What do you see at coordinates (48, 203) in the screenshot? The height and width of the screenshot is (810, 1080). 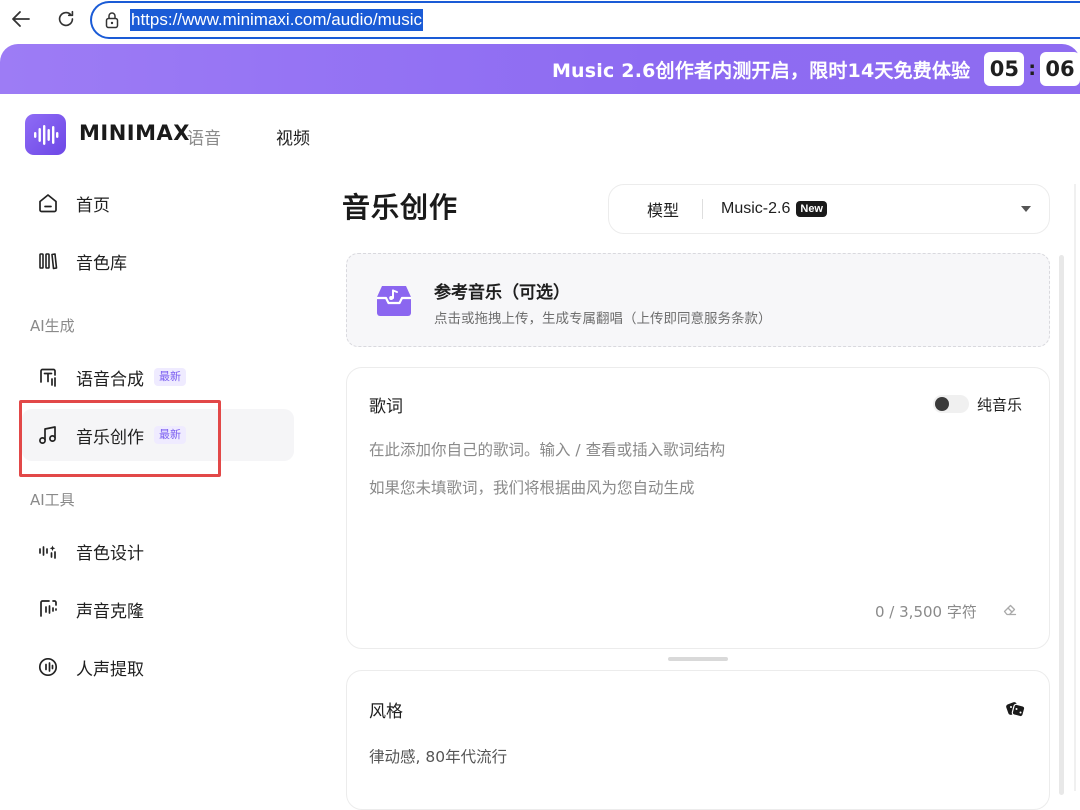 I see `home-icon` at bounding box center [48, 203].